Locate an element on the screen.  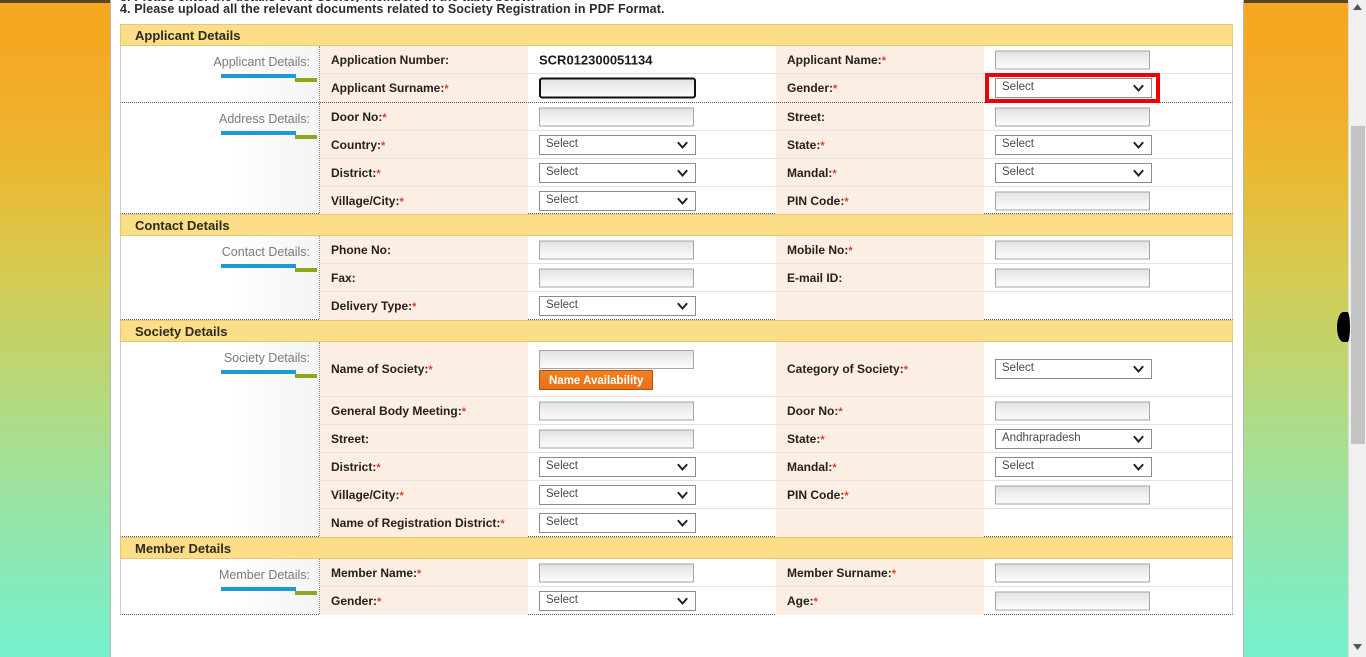
society-village-city-select: Select is located at coordinates (617, 494).